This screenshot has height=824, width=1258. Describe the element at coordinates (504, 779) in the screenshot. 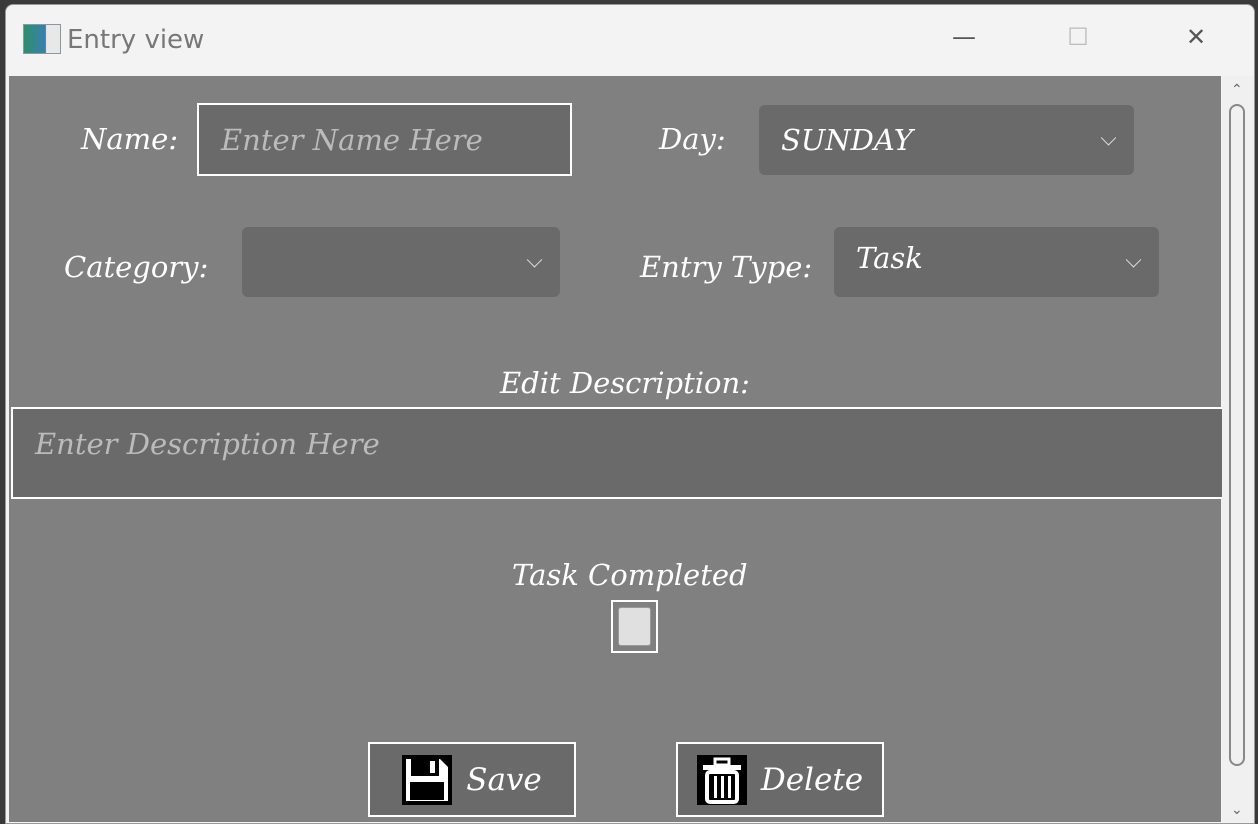

I see `save-label: Save` at that location.